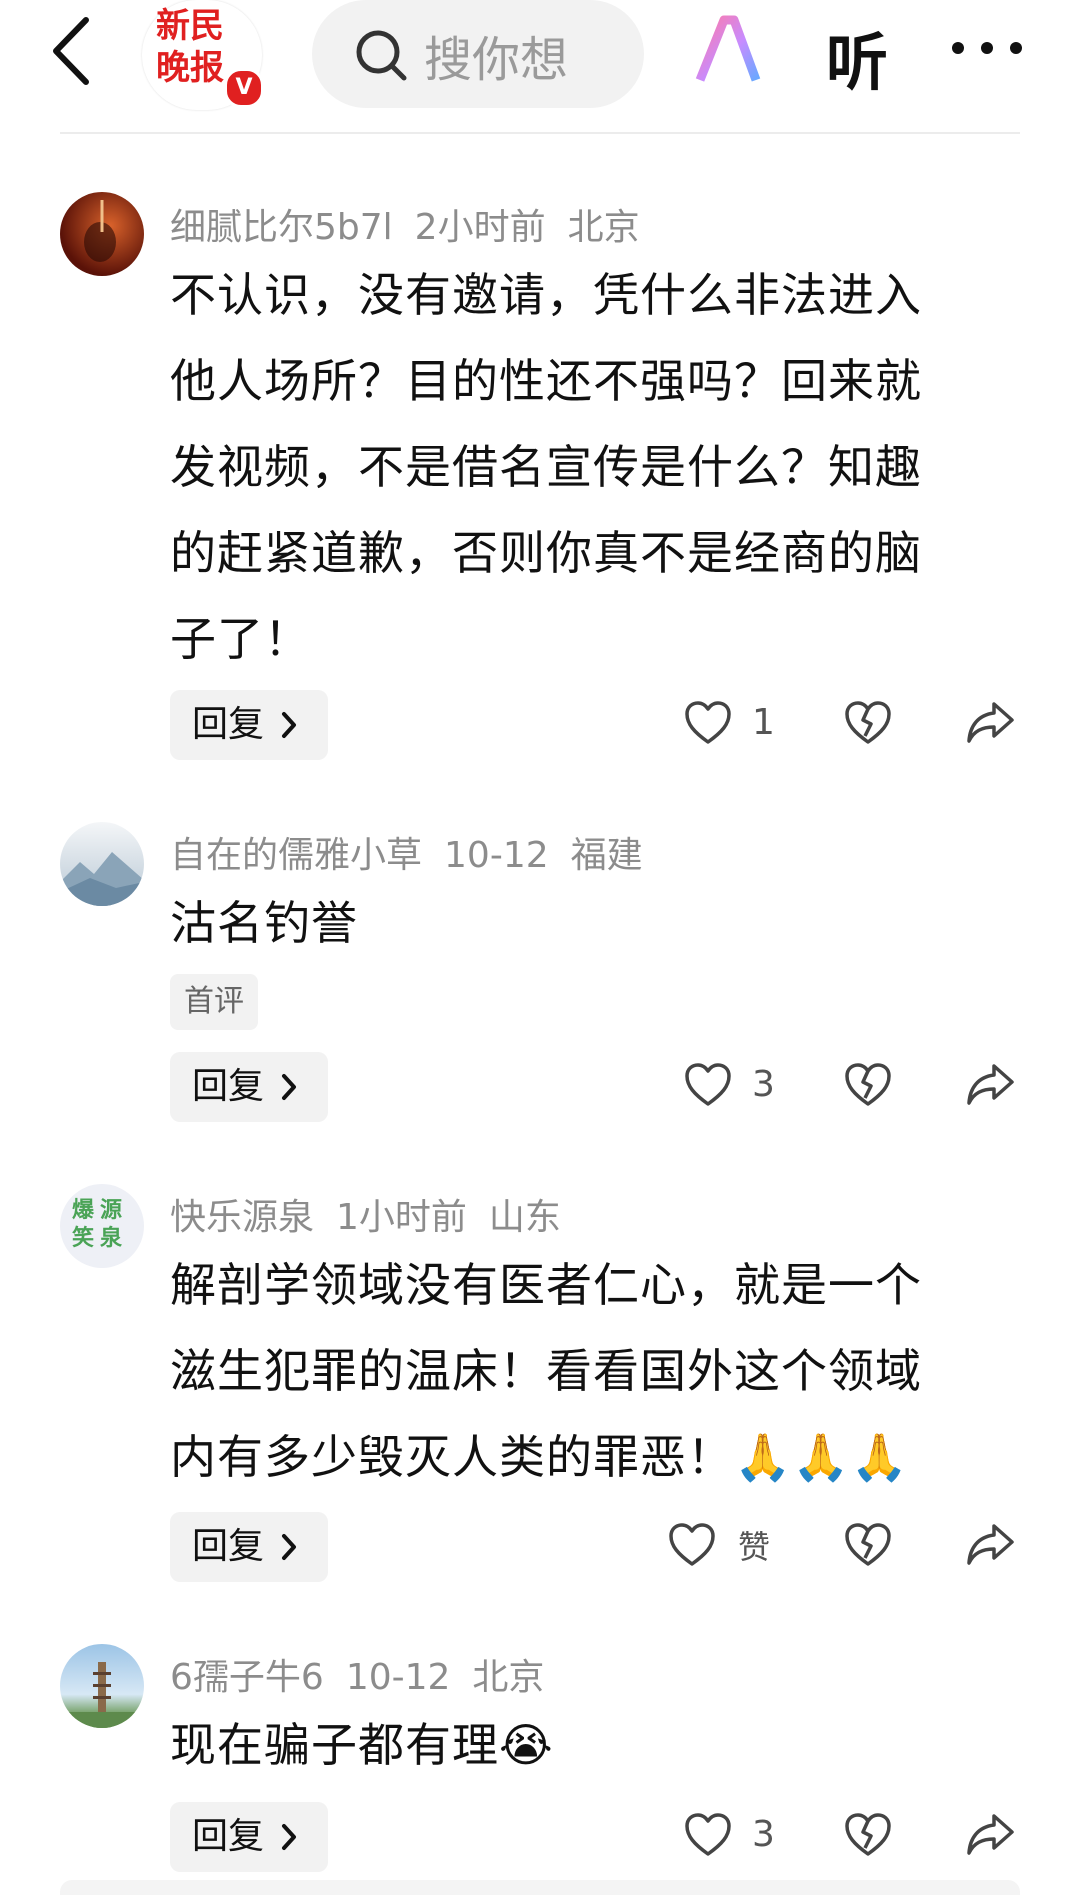 The image size is (1080, 1895). I want to click on avatar: 爆源 笑泉, so click(102, 1226).